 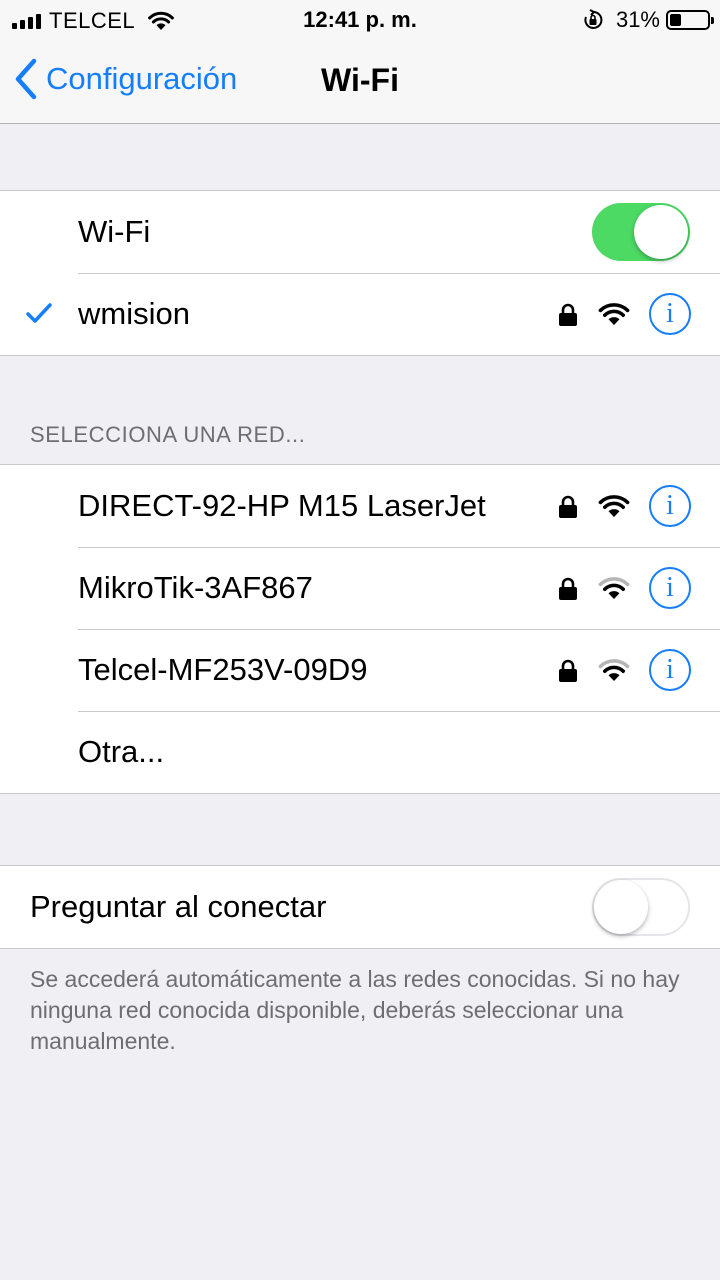 What do you see at coordinates (360, 314) in the screenshot?
I see `connected-network-row: wmision i` at bounding box center [360, 314].